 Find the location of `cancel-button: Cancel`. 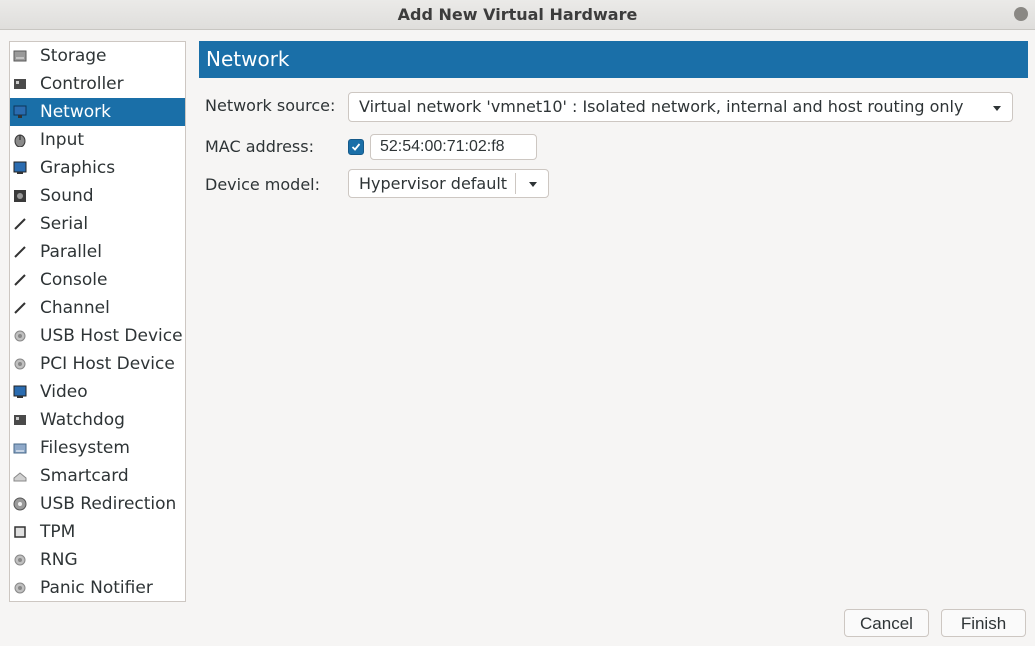

cancel-button: Cancel is located at coordinates (886, 623).